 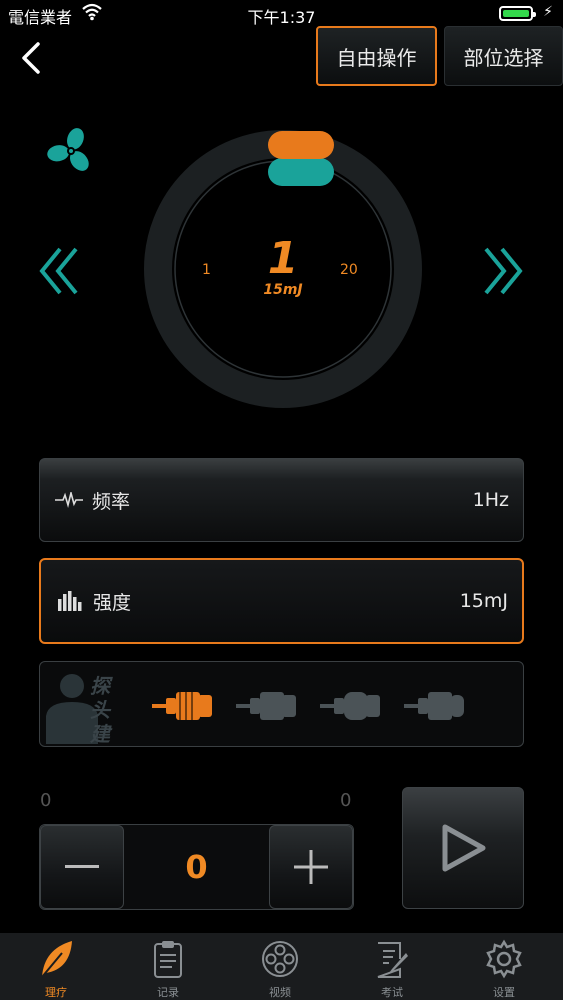 I want to click on back-chevron-icon, so click(x=31, y=58).